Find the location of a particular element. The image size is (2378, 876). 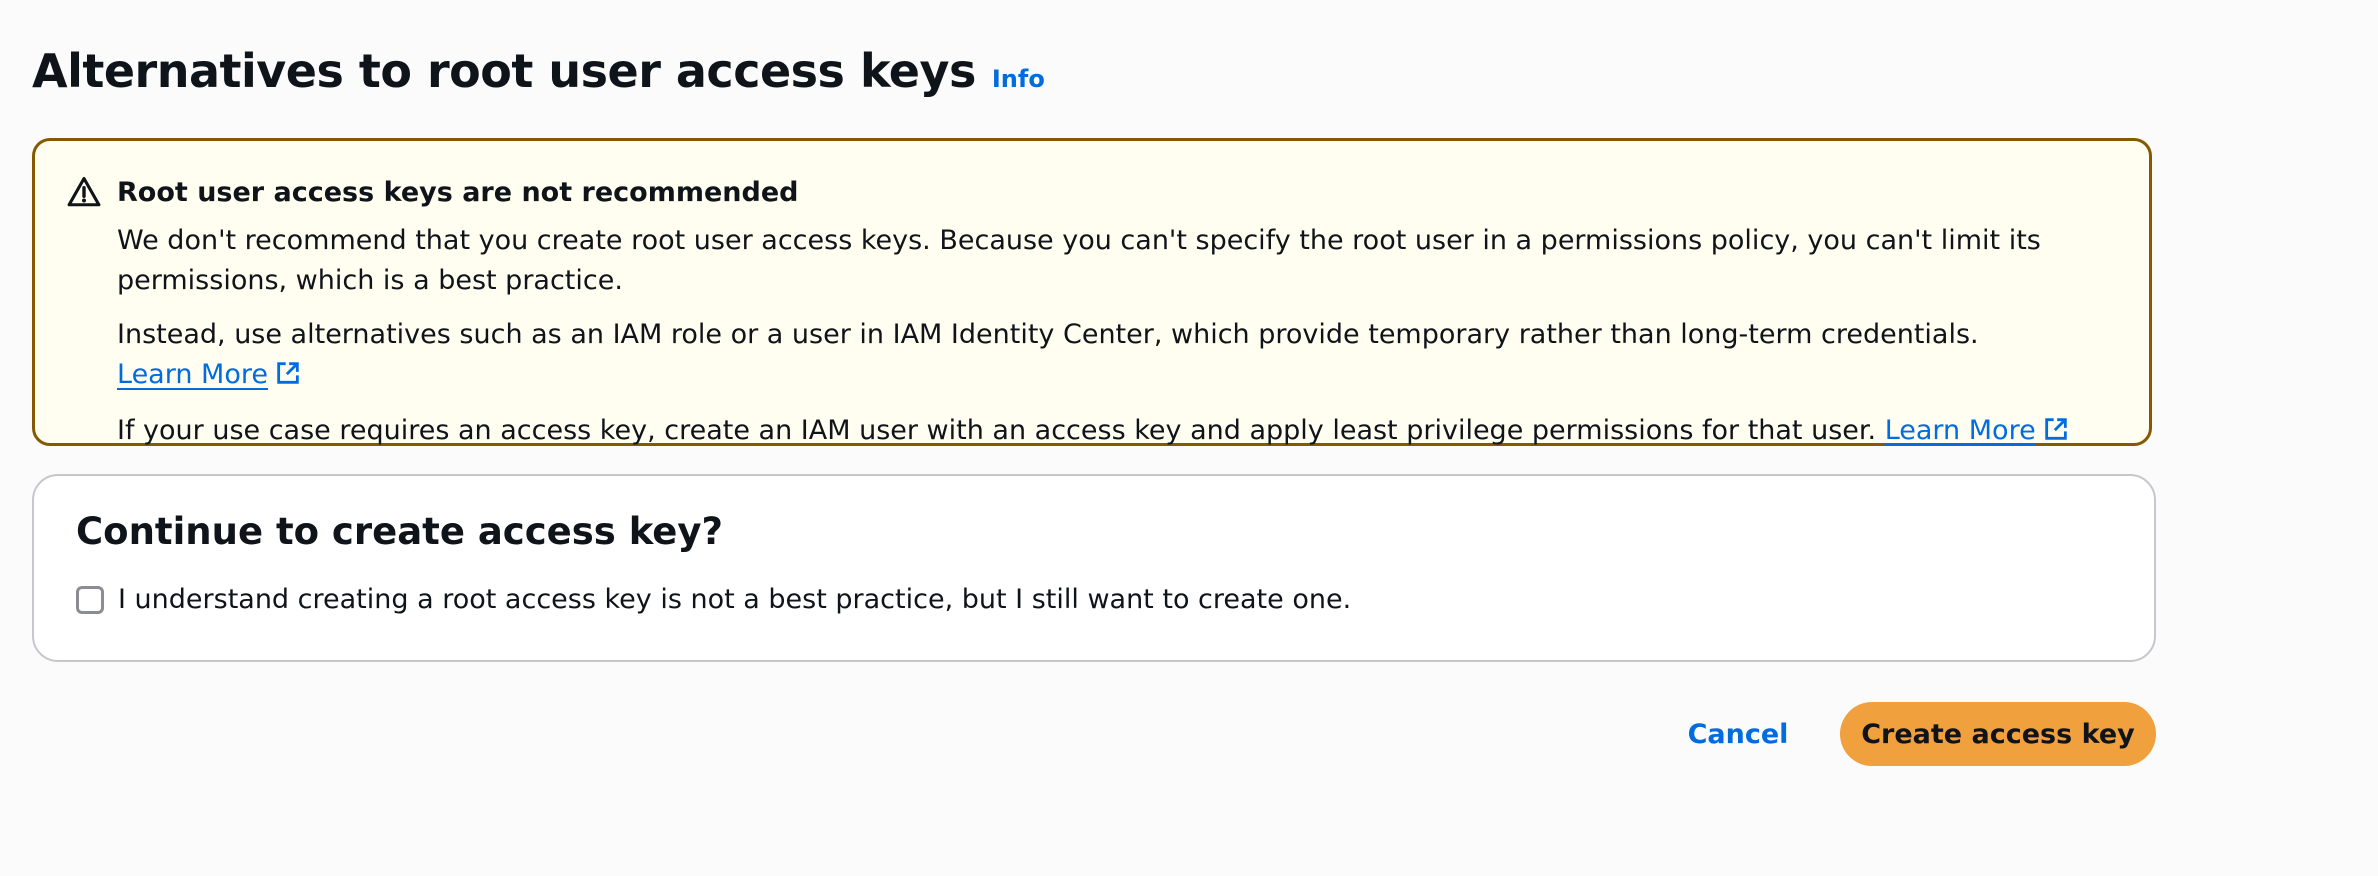

learn-more-link-identity-center: Learn More is located at coordinates (209, 374).